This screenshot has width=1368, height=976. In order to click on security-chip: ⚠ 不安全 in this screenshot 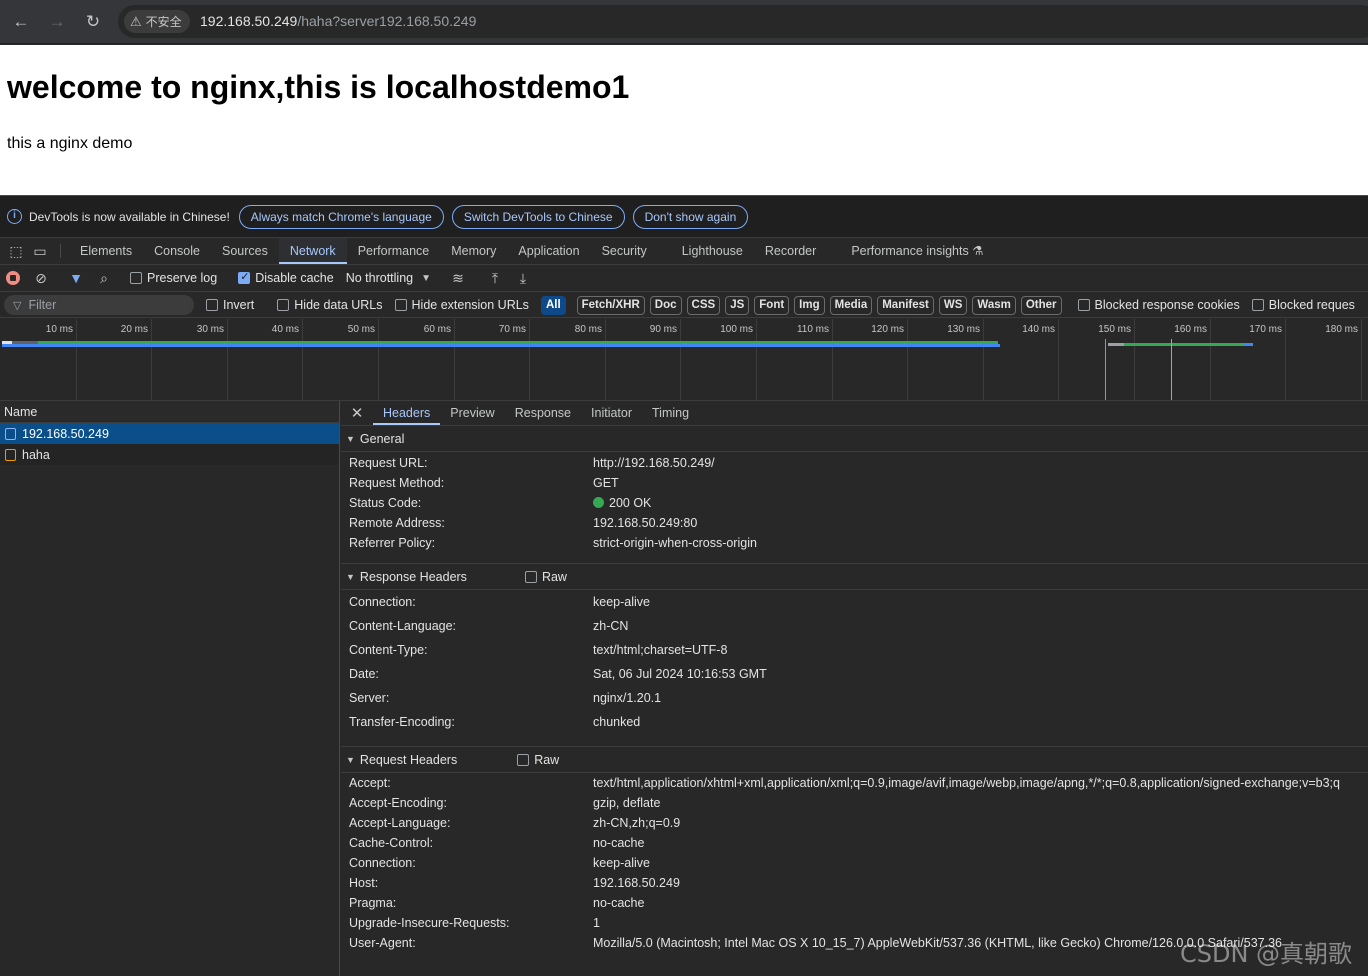, I will do `click(157, 21)`.